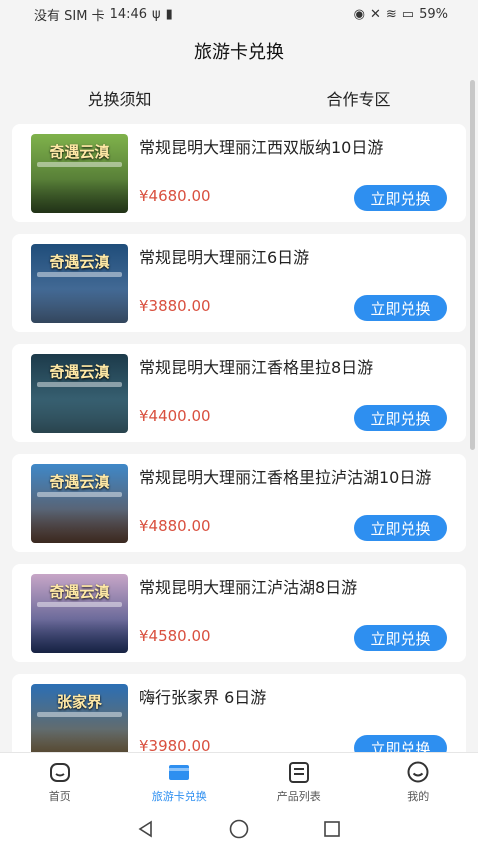 This screenshot has height=850, width=478. Describe the element at coordinates (298, 796) in the screenshot. I see `nav-label: 产品列表` at that location.